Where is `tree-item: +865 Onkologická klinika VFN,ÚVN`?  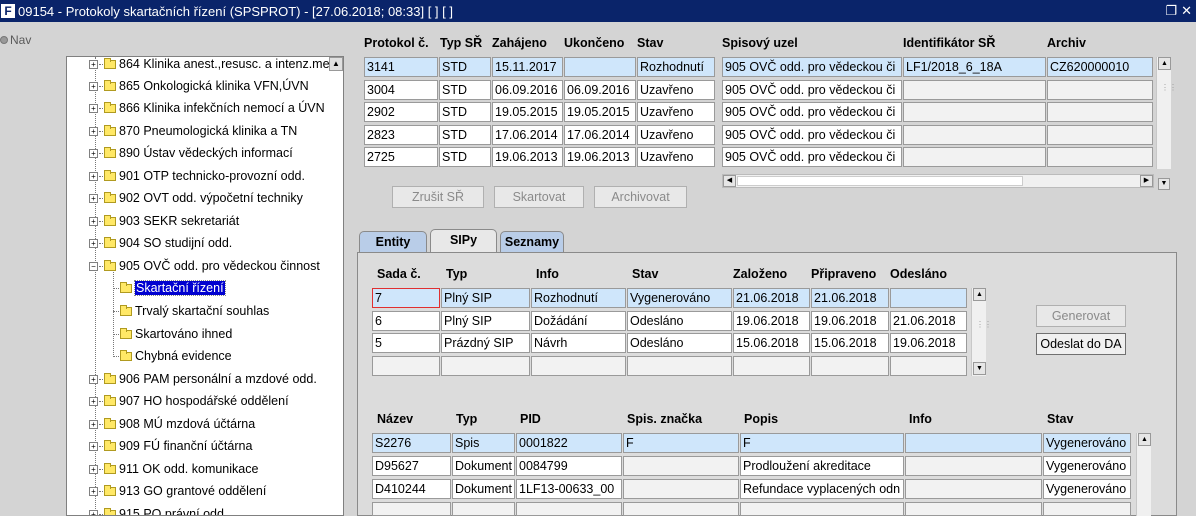 tree-item: +865 Onkologická klinika VFN,ÚVN is located at coordinates (199, 86).